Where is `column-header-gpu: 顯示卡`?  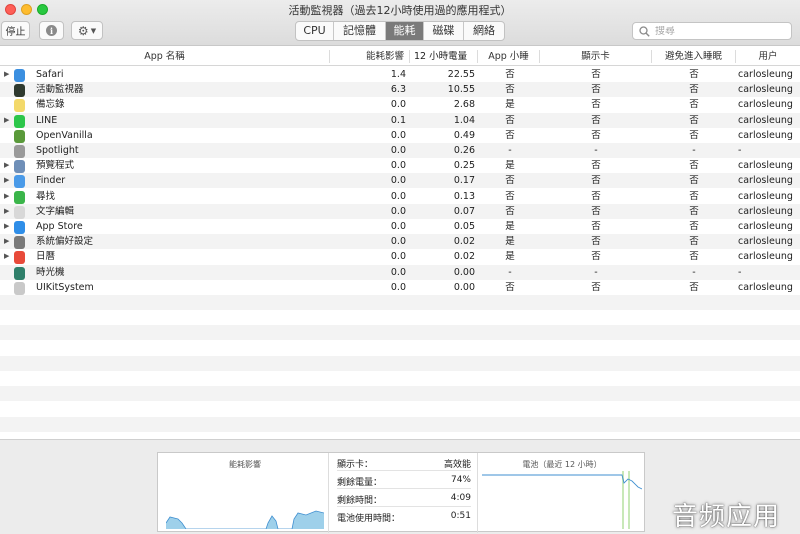 column-header-gpu: 顯示卡 is located at coordinates (596, 56).